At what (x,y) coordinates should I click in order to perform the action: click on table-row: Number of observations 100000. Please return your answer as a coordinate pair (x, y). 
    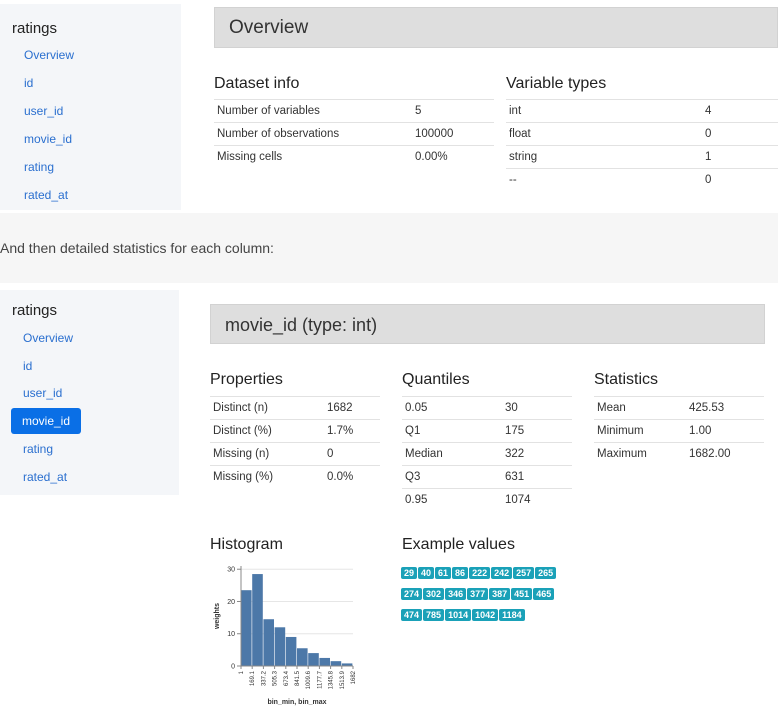
    Looking at the image, I should click on (354, 134).